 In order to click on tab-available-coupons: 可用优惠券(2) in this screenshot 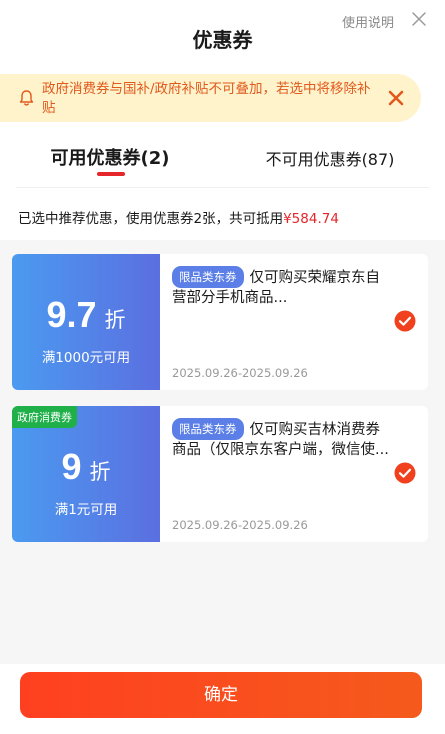, I will do `click(110, 157)`.